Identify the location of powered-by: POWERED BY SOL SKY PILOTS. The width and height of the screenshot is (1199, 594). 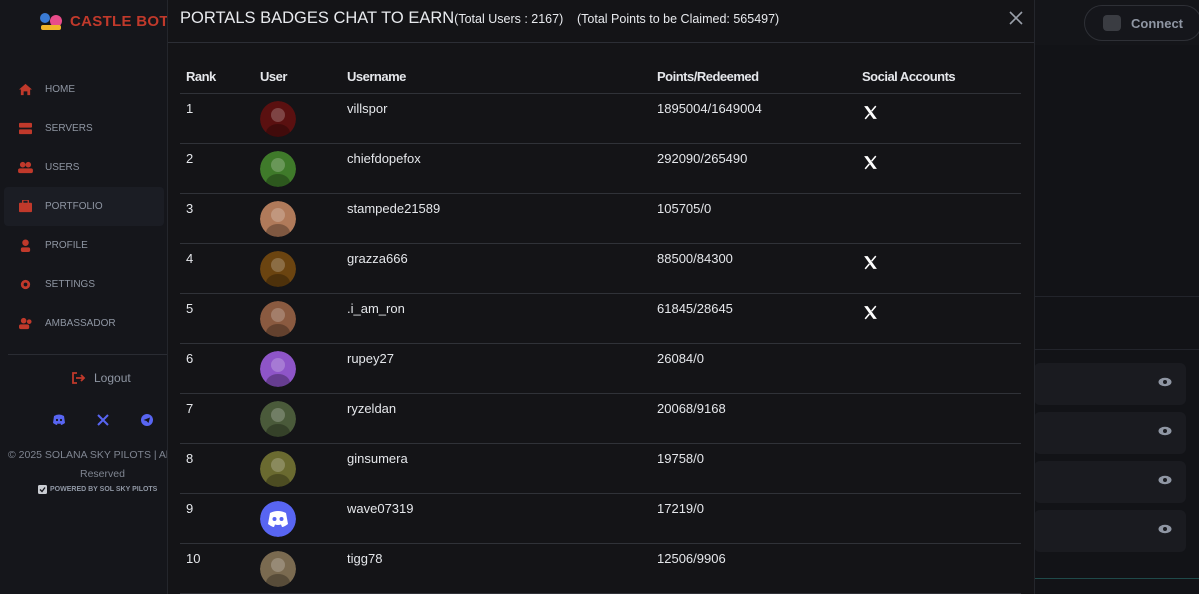
(97, 489).